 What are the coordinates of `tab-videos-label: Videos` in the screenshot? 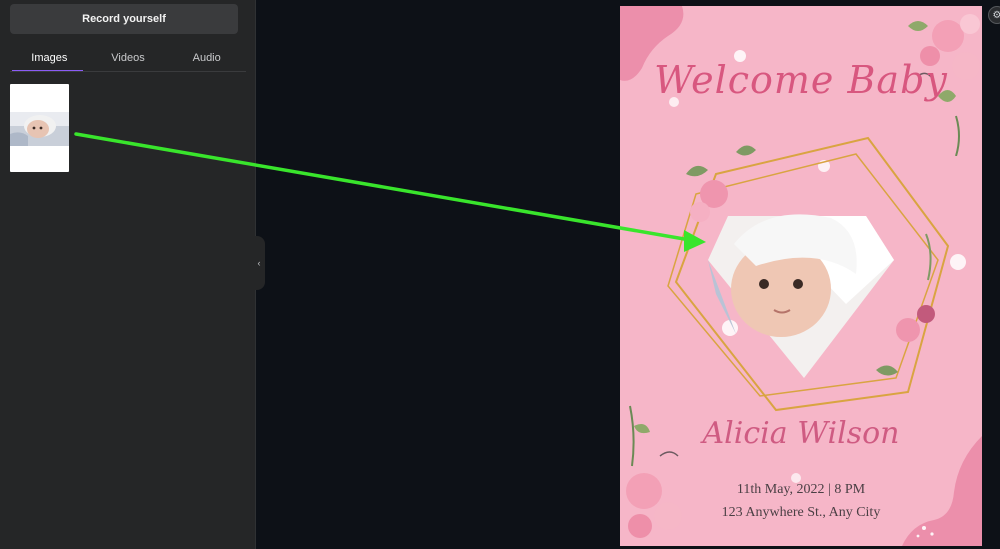 It's located at (128, 58).